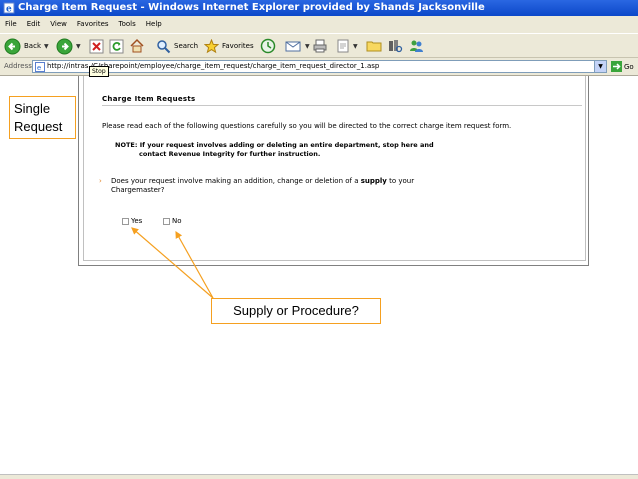 The height and width of the screenshot is (479, 638). Describe the element at coordinates (319, 476) in the screenshot. I see `status-bar` at that location.